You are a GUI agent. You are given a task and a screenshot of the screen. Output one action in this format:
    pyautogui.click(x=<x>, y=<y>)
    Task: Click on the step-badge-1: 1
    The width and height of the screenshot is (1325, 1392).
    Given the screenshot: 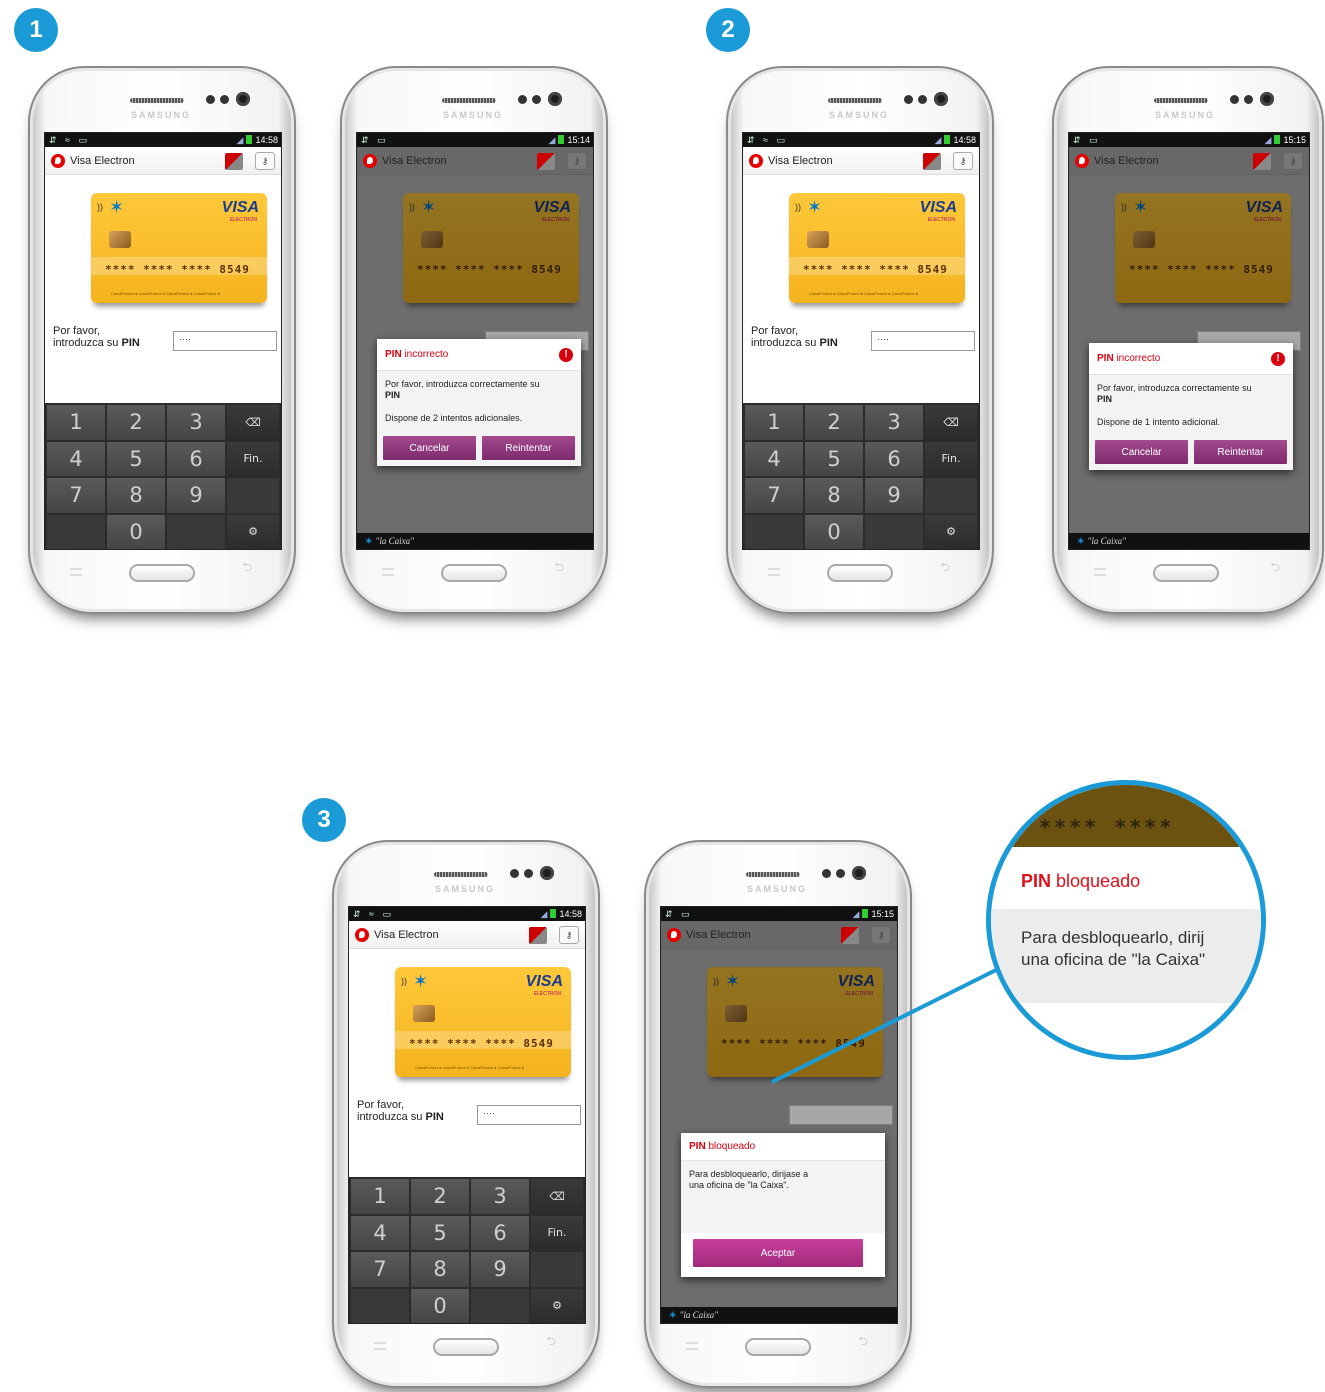 What is the action you would take?
    pyautogui.click(x=36, y=30)
    